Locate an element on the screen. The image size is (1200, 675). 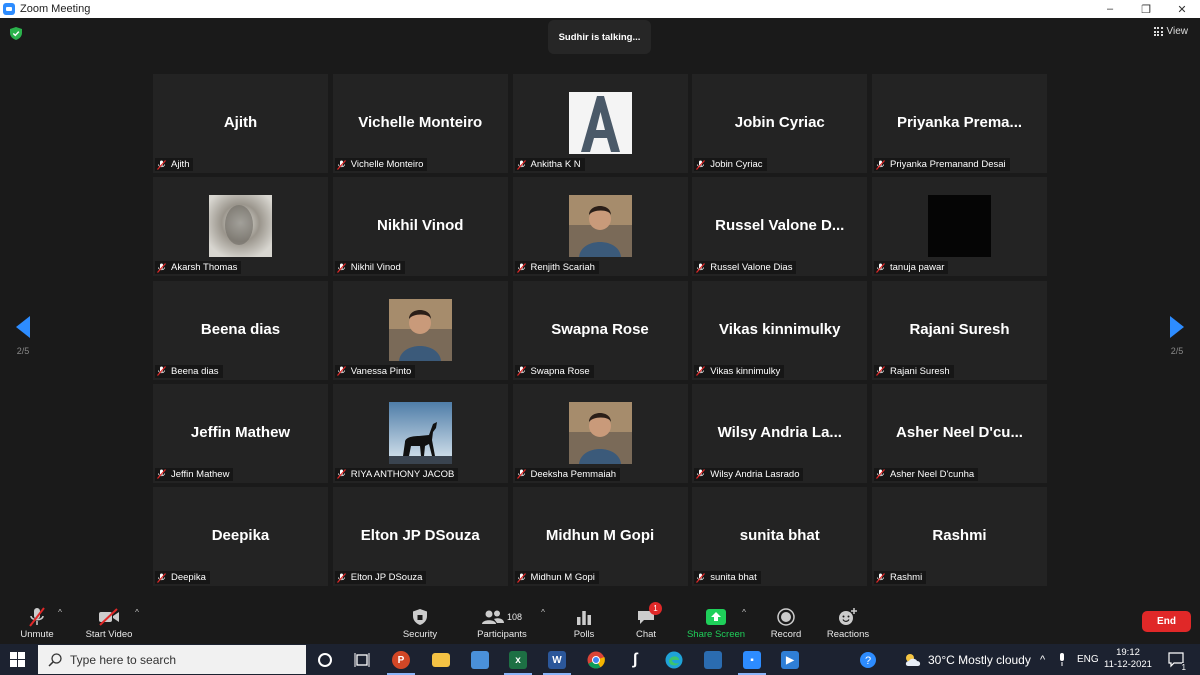
share-options-caret: ^ is located at coordinates (744, 621).